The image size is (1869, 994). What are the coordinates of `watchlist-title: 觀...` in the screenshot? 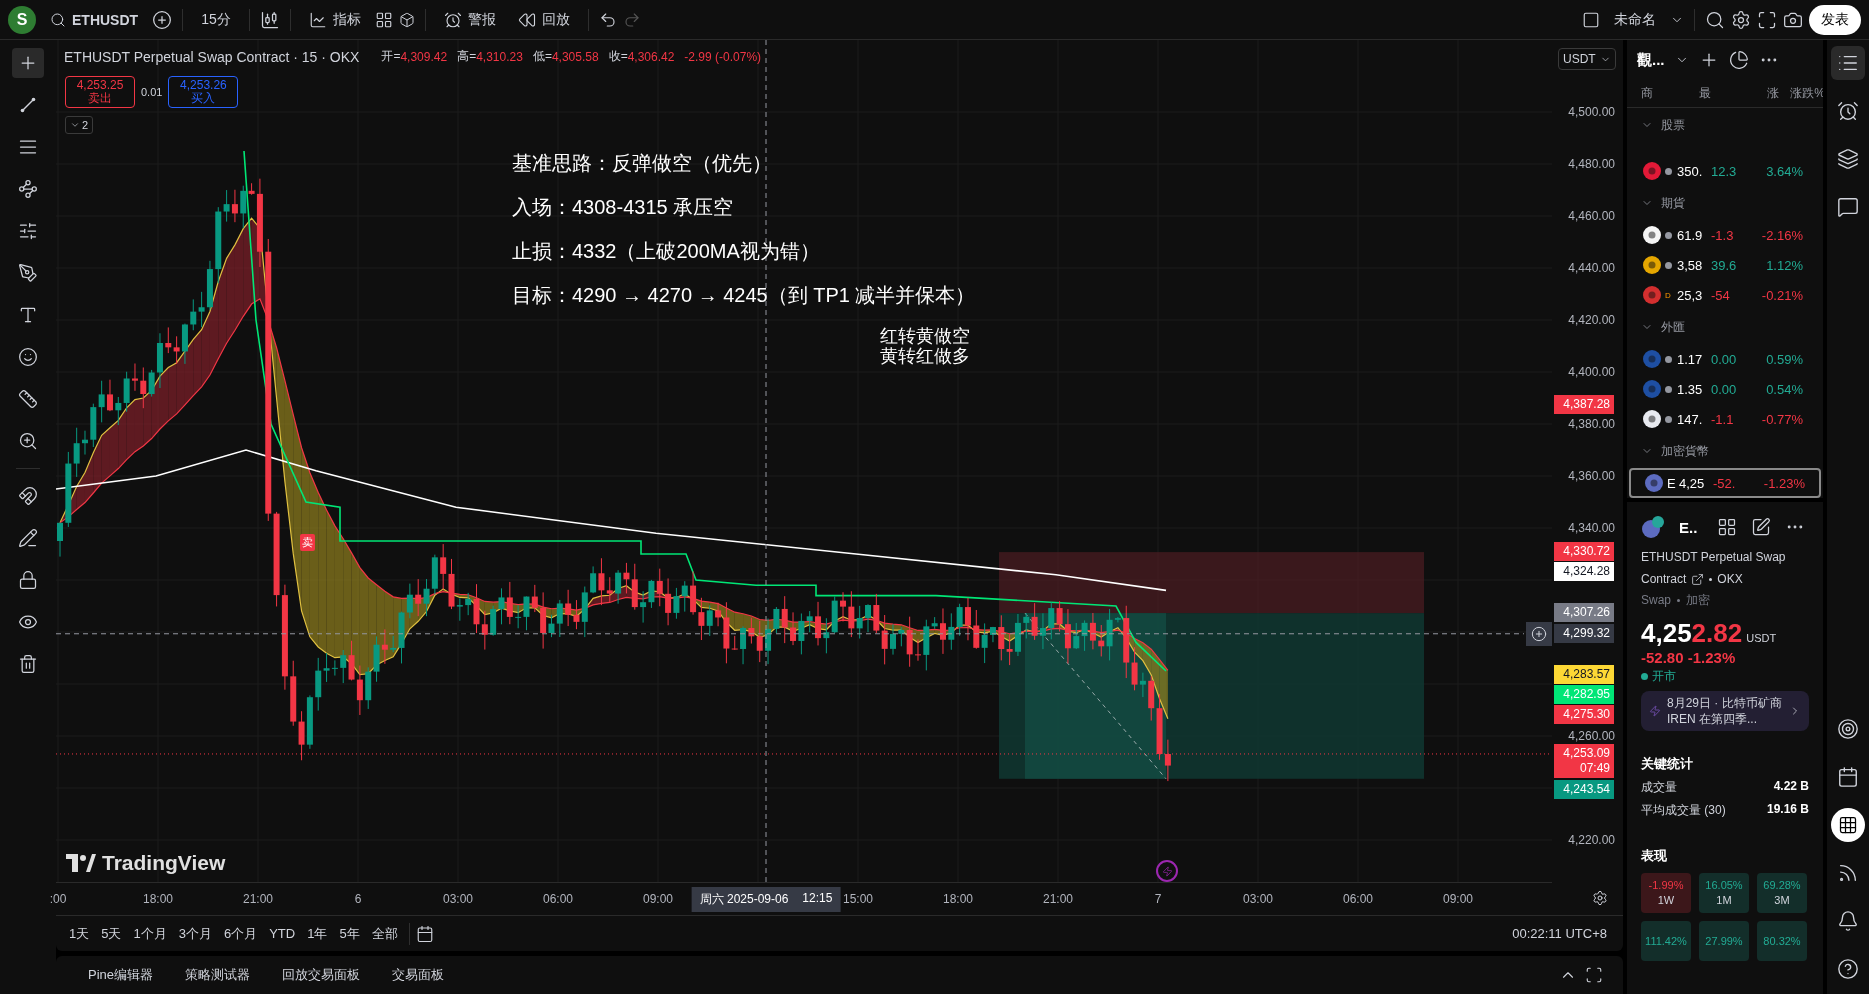 It's located at (1651, 60).